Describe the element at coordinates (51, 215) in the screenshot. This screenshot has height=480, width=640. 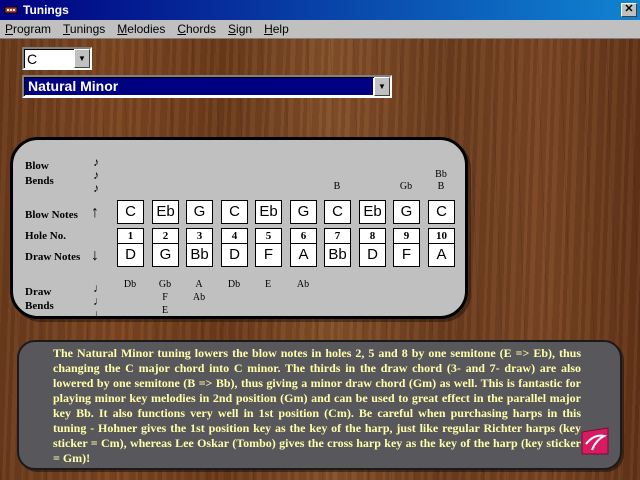
I see `blow-notes-label: Blow Notes` at that location.